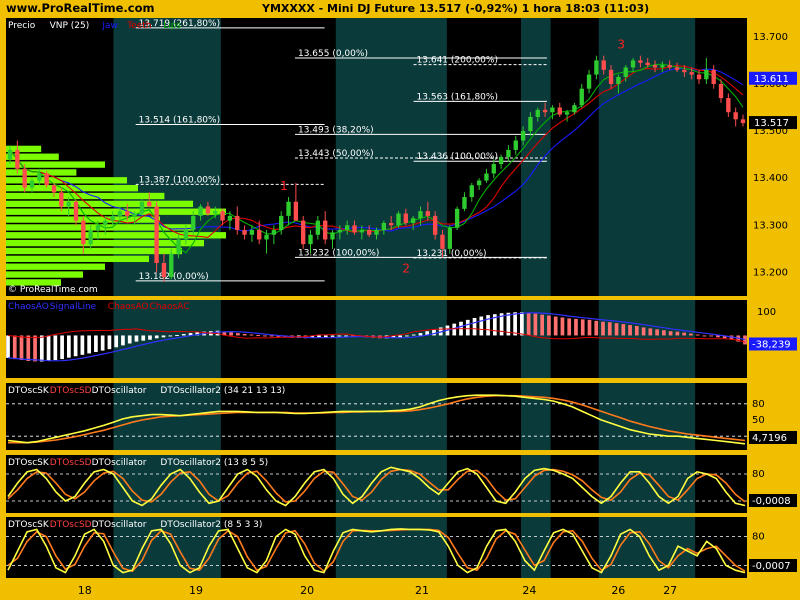 The image size is (800, 600). I want to click on chaos-legend-item: SignalLine, so click(73, 307).